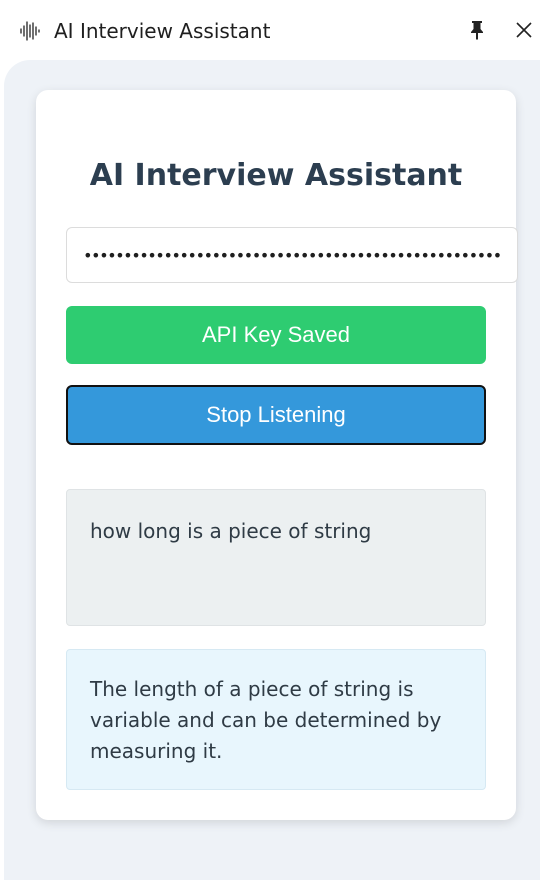 This screenshot has width=540, height=880. What do you see at coordinates (477, 30) in the screenshot?
I see `pin-icon` at bounding box center [477, 30].